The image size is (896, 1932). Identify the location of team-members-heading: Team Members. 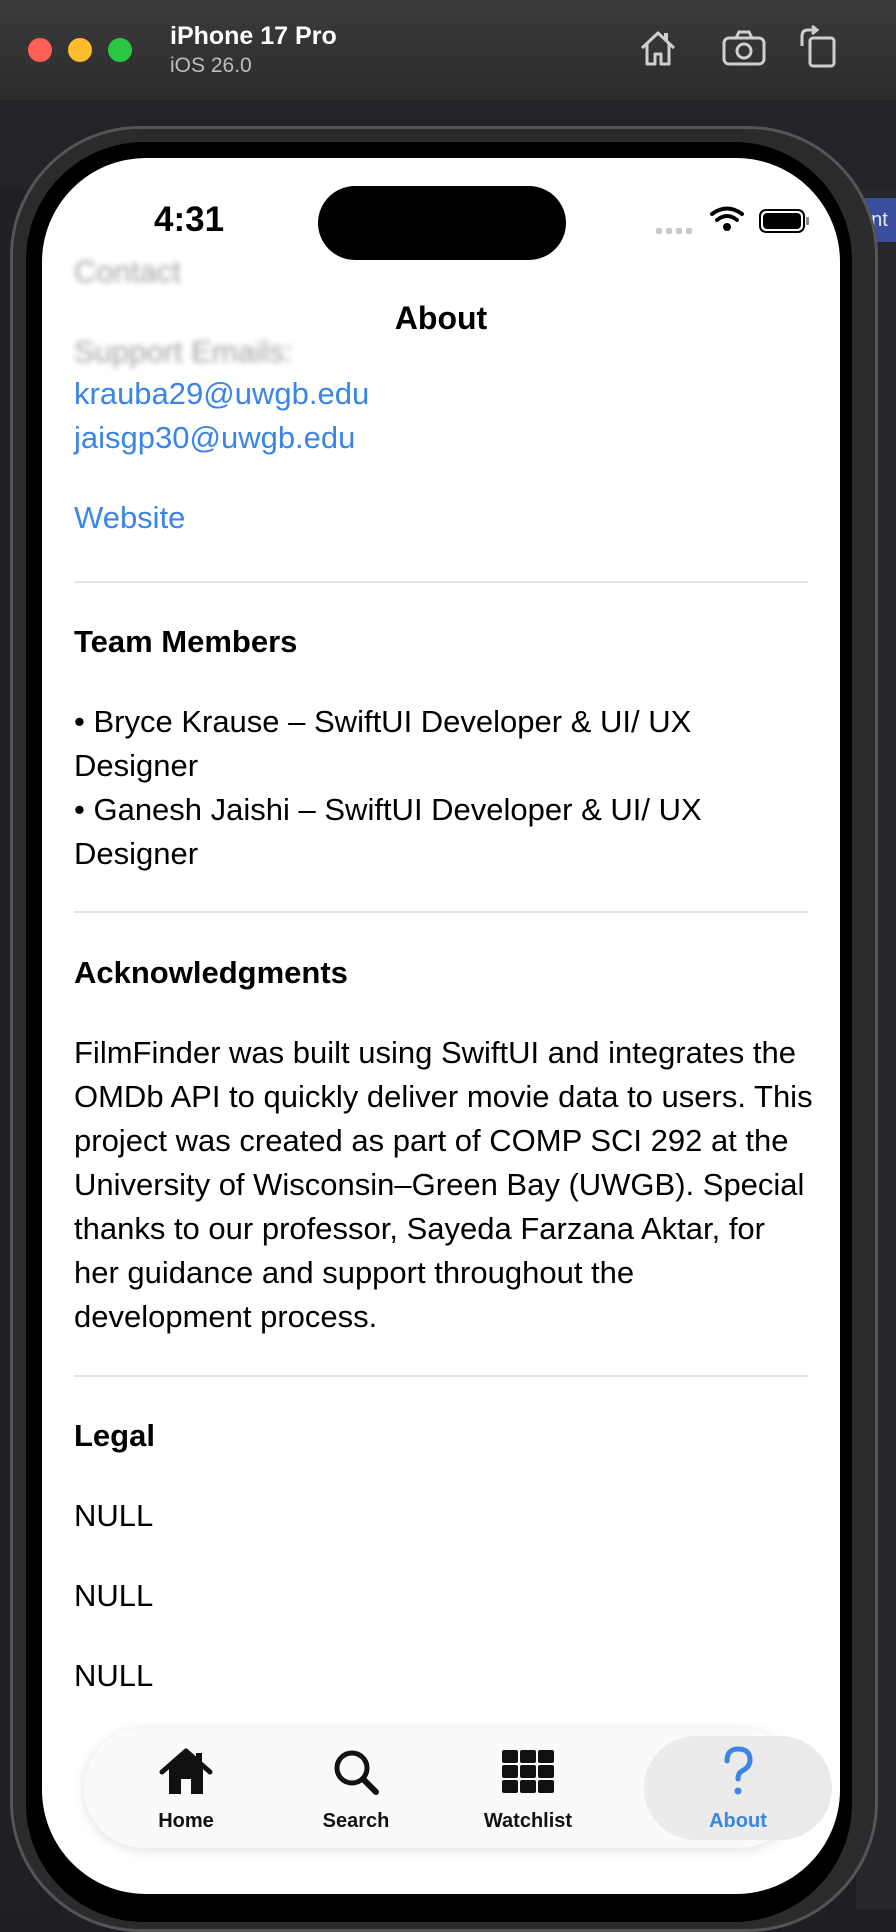
(186, 641).